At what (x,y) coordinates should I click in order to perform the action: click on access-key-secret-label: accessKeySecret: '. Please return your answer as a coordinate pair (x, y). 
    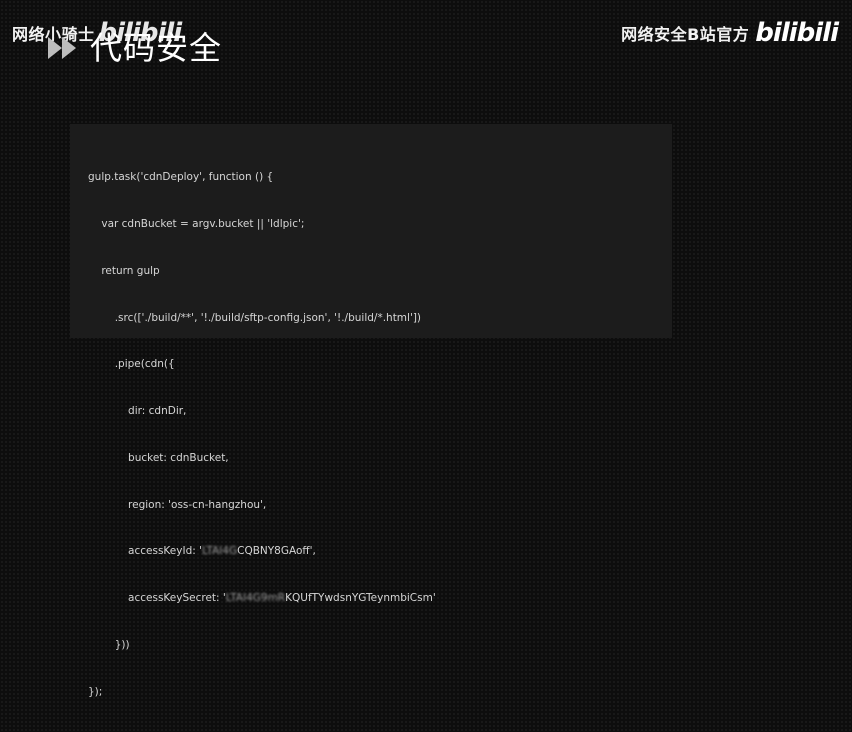
    Looking at the image, I should click on (157, 598).